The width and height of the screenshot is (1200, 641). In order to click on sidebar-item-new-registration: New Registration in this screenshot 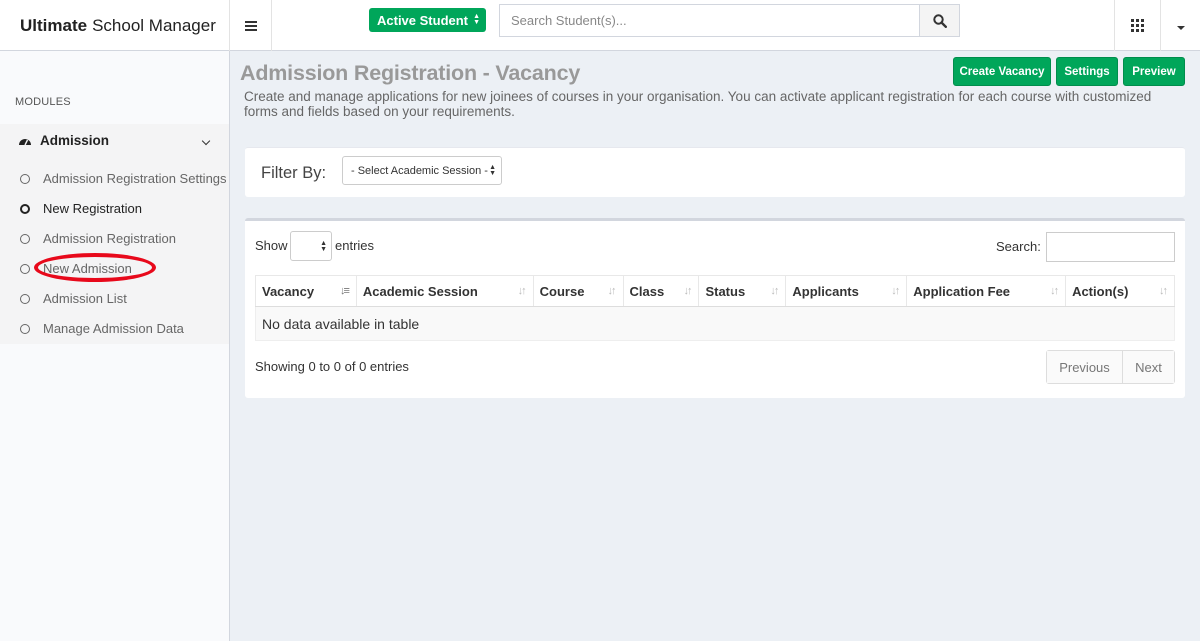, I will do `click(81, 208)`.